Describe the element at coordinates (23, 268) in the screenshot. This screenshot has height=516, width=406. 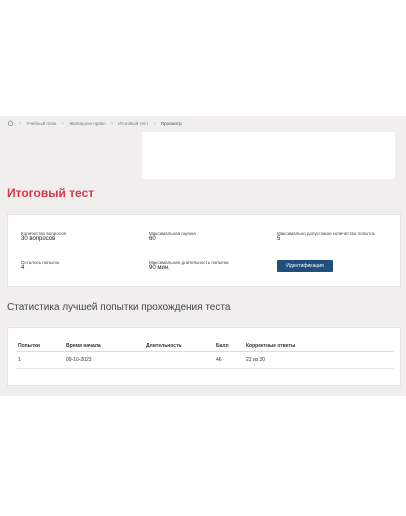
I see `remaining-value: 4` at that location.